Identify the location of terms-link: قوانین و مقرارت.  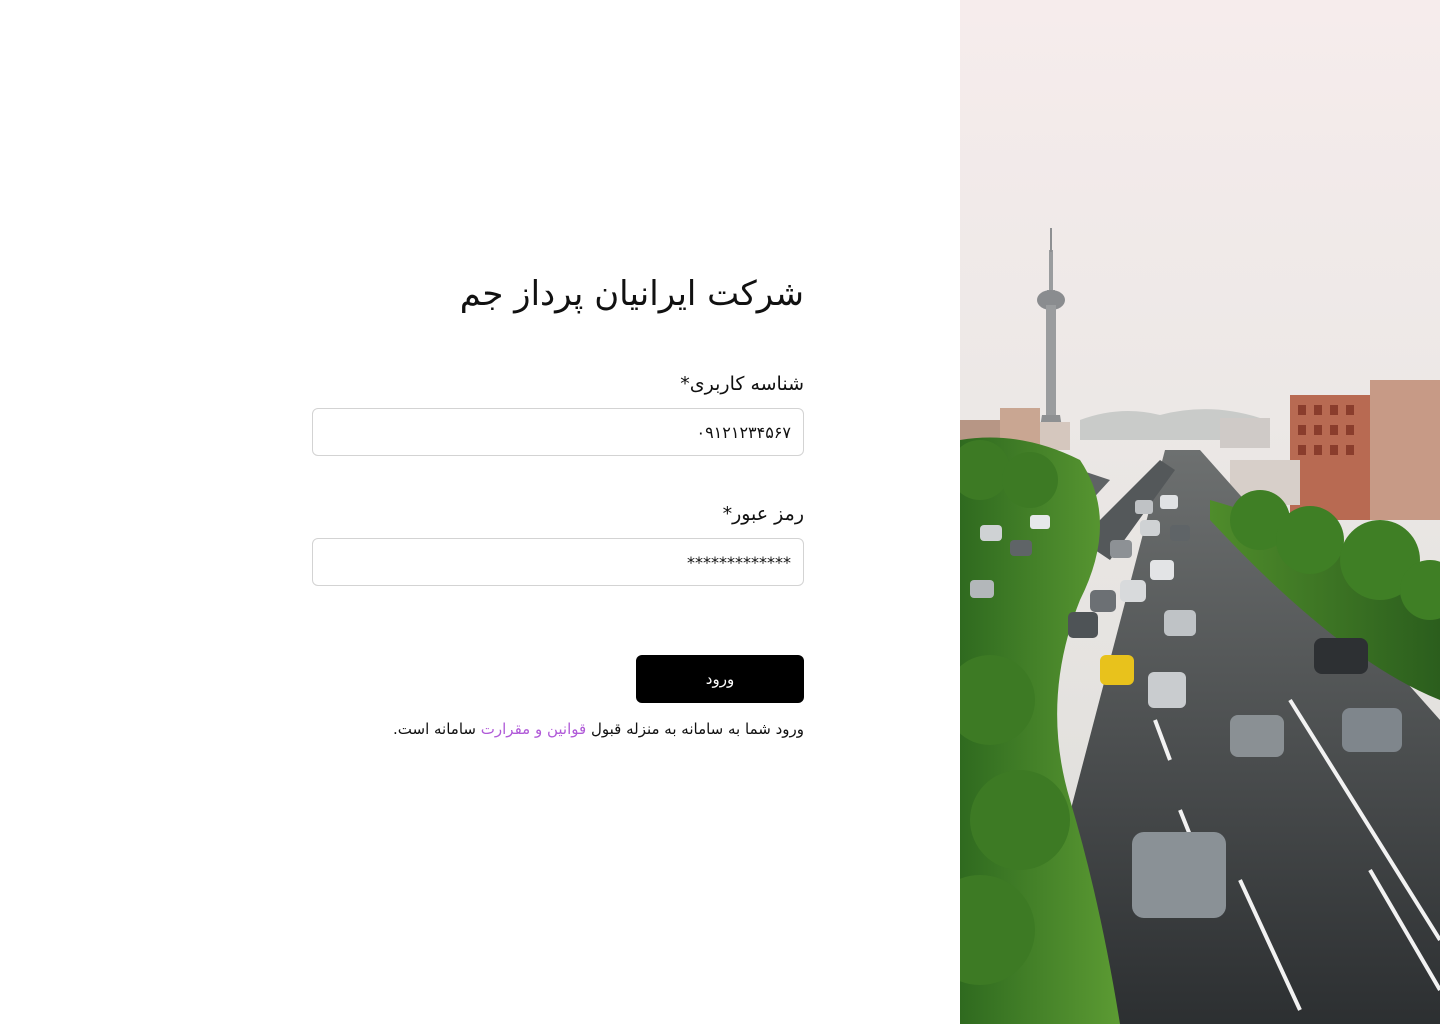
(533, 729).